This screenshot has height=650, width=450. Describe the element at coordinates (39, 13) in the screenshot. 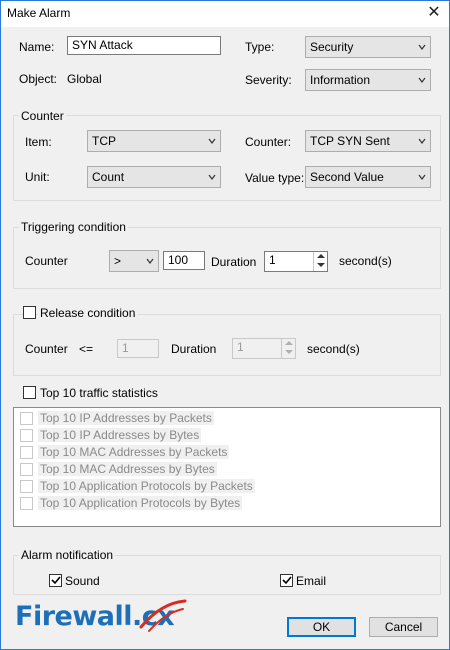

I see `window-title: Make Alarm` at that location.